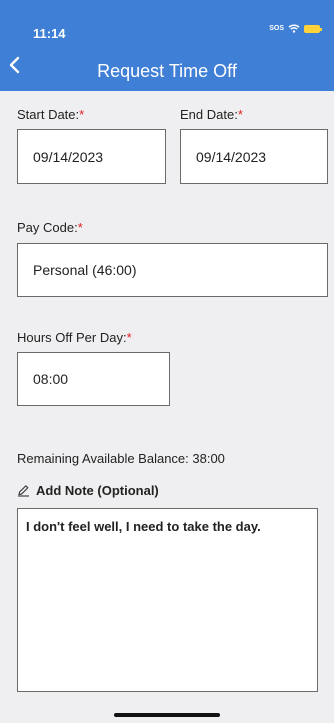 Image resolution: width=334 pixels, height=723 pixels. I want to click on start-date-field: 09/14/2023, so click(91, 156).